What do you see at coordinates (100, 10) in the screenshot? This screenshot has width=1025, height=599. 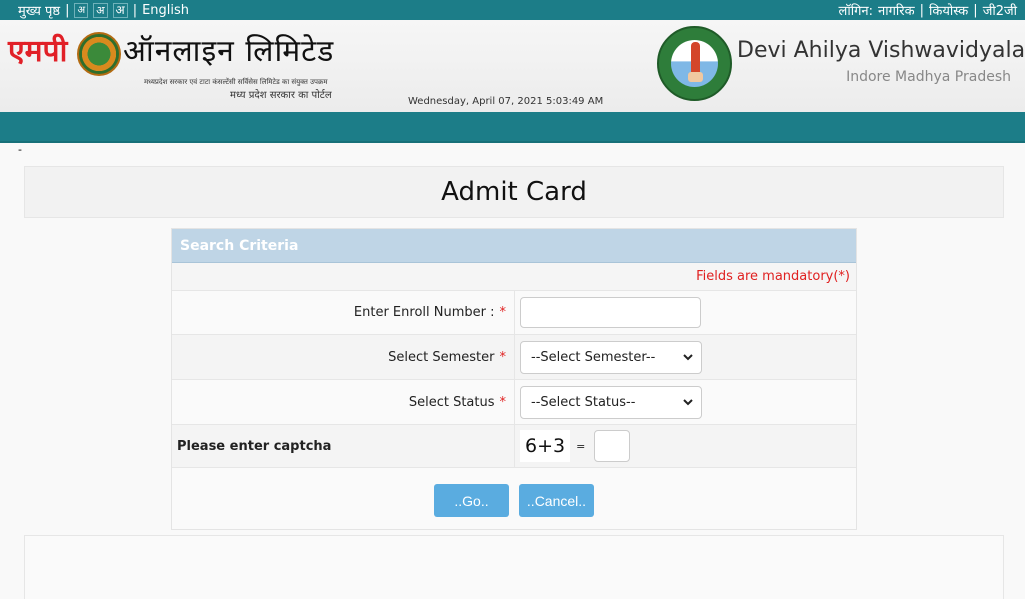 I see `font-size-medium-button: अ` at bounding box center [100, 10].